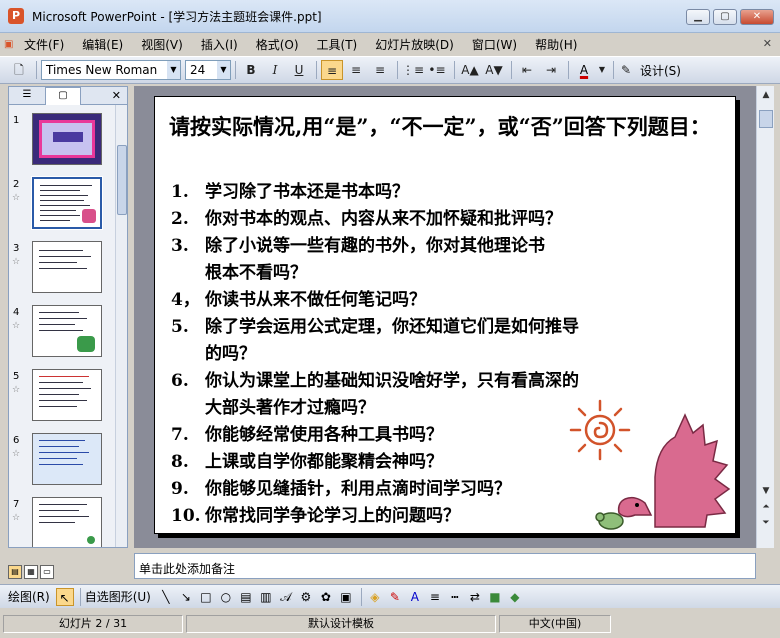  What do you see at coordinates (246, 597) in the screenshot?
I see `textbox-icon: ▤` at bounding box center [246, 597].